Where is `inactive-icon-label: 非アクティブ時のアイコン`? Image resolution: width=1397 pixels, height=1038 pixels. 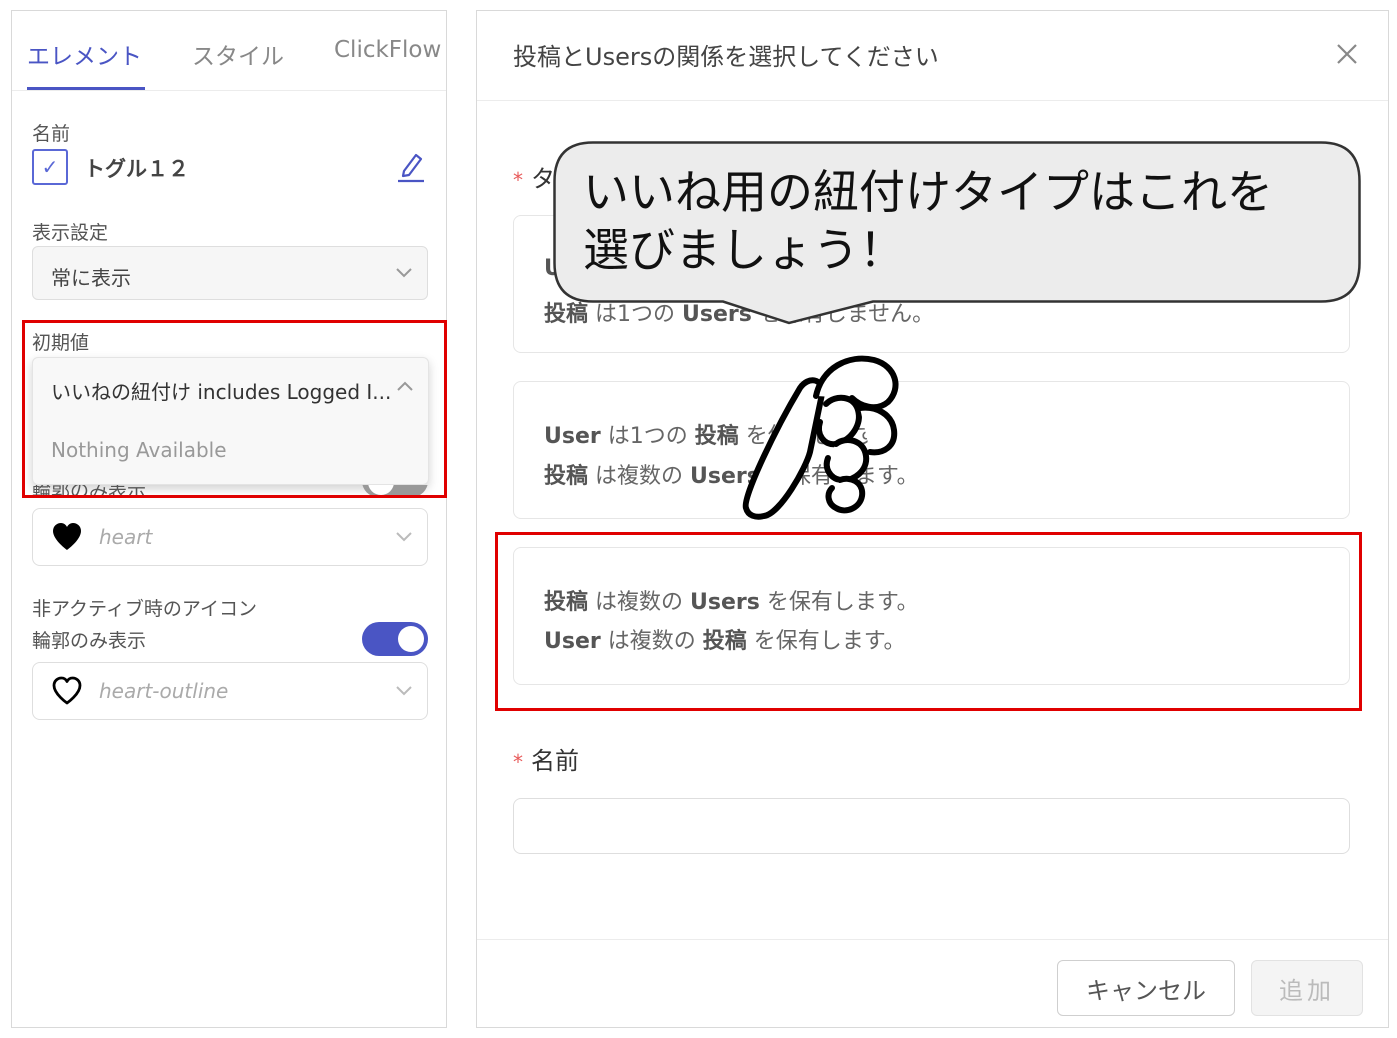 inactive-icon-label: 非アクティブ時のアイコン is located at coordinates (144, 609).